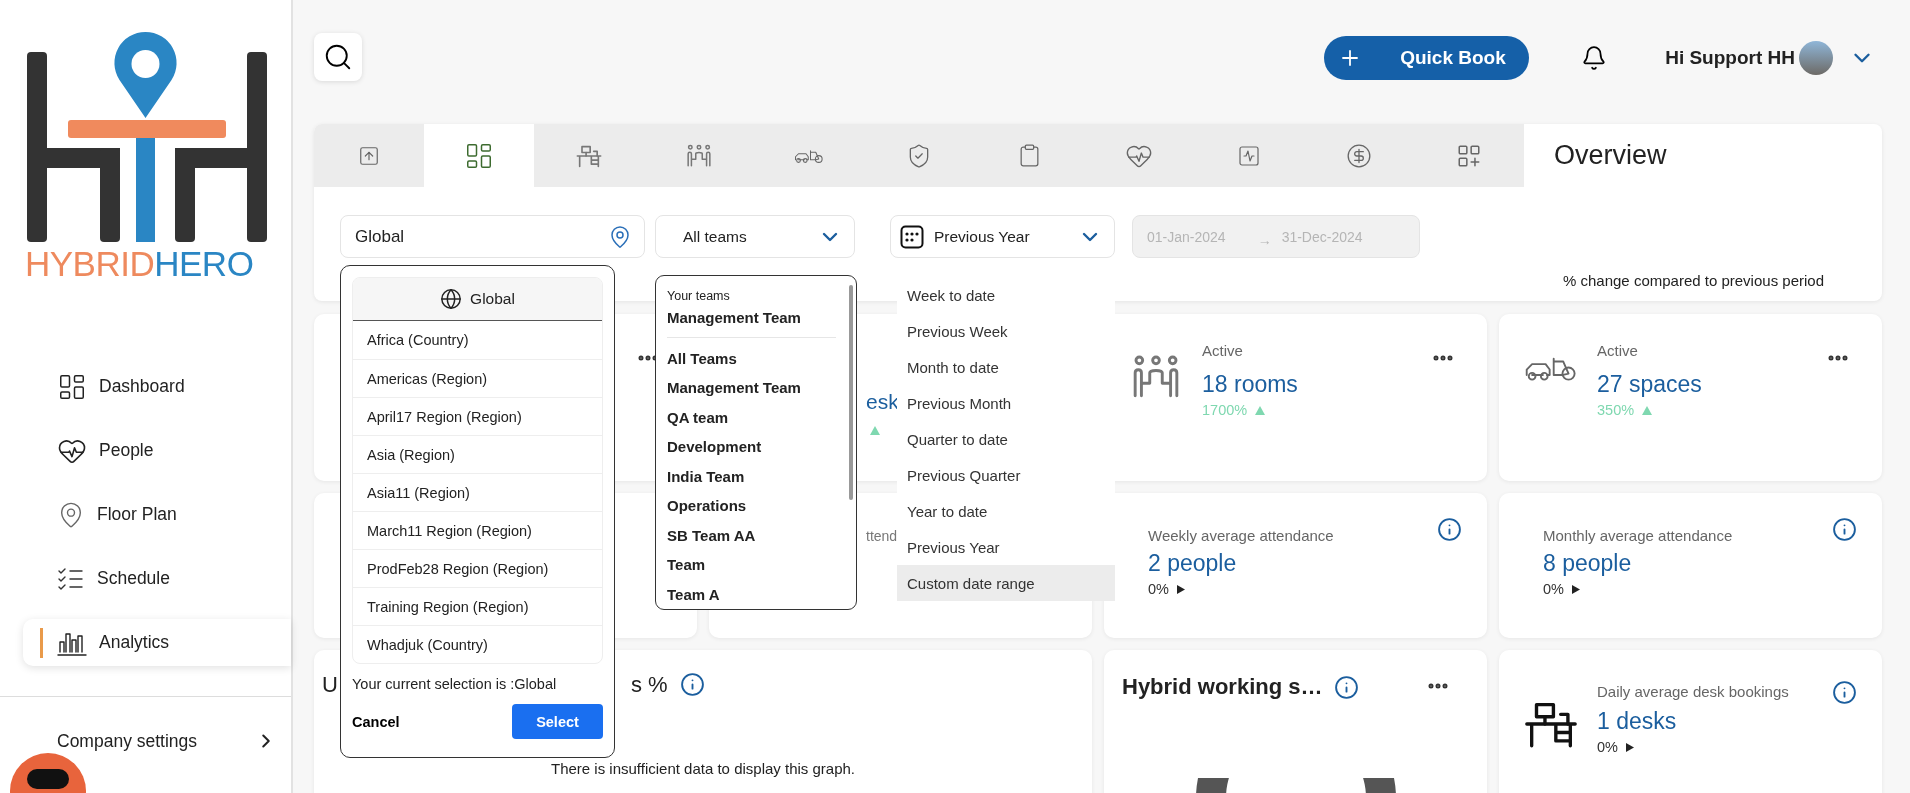 Image resolution: width=1910 pixels, height=793 pixels. I want to click on bell-icon, so click(1594, 58).